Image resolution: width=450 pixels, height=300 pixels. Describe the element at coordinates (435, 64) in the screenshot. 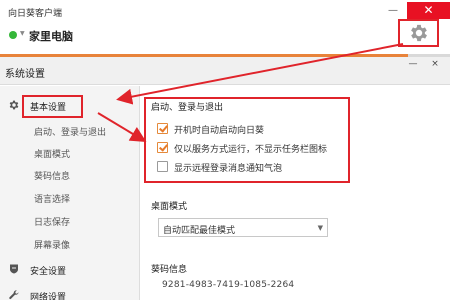

I see `settings-close-button: ×` at that location.